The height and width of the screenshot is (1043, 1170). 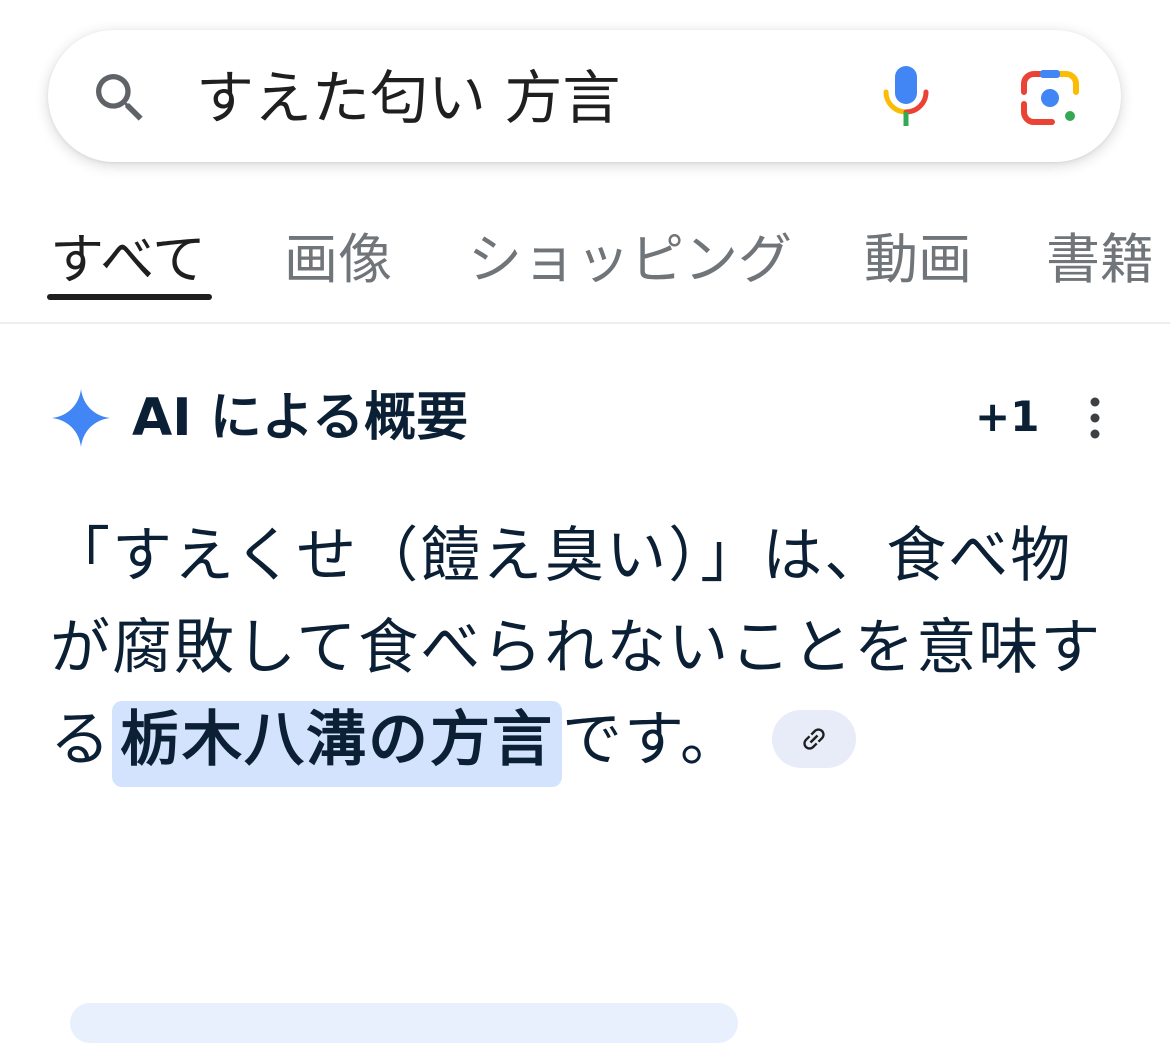 I want to click on link-icon, so click(x=814, y=739).